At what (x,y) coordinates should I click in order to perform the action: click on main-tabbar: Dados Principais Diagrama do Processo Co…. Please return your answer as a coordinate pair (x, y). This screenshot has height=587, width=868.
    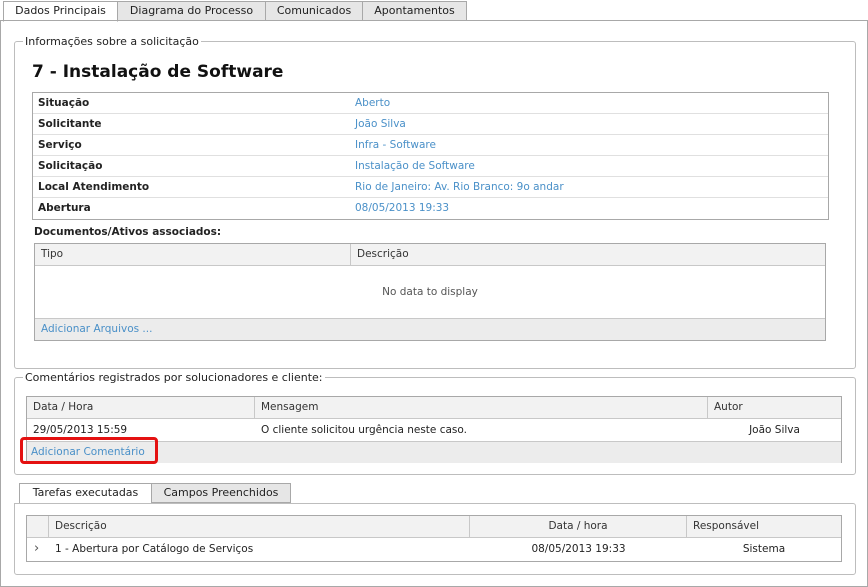
    Looking at the image, I should click on (434, 11).